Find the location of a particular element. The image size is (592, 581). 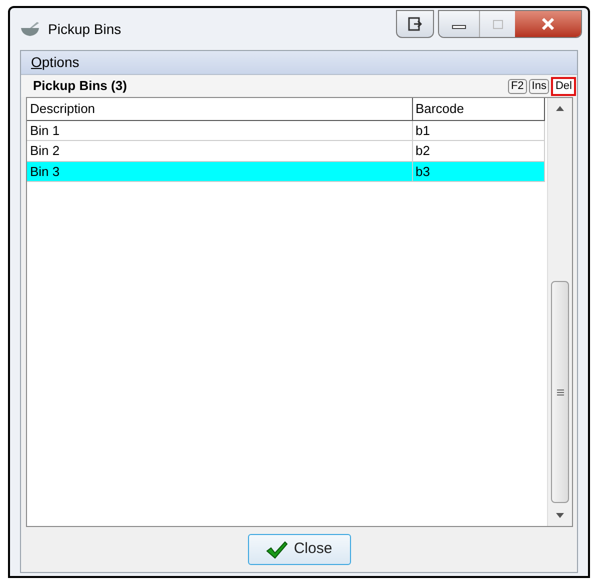

panel-title: Pickup Bins (3) is located at coordinates (80, 86).